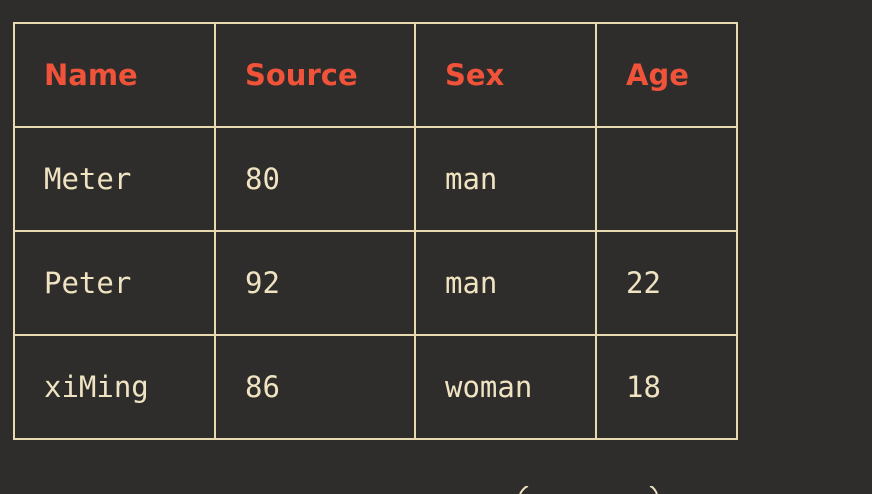 Image resolution: width=872 pixels, height=494 pixels. What do you see at coordinates (588, 490) in the screenshot?
I see `clipped-text-fragment` at bounding box center [588, 490].